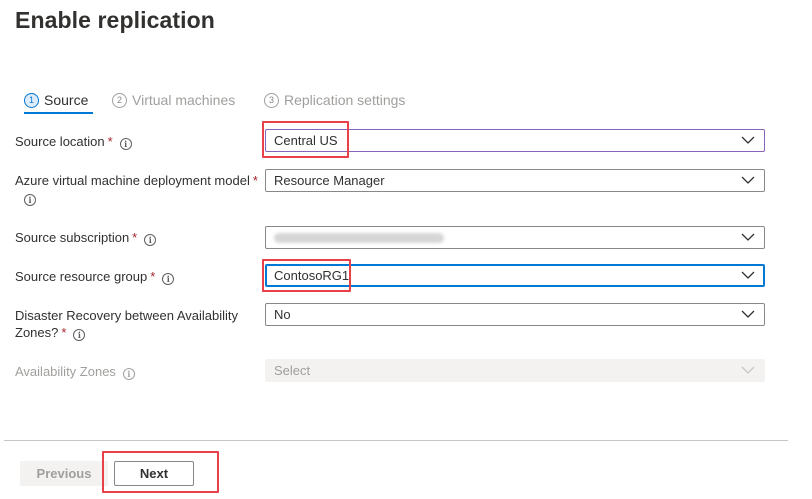 The height and width of the screenshot is (499, 812). I want to click on redacted-subscription-value, so click(359, 238).